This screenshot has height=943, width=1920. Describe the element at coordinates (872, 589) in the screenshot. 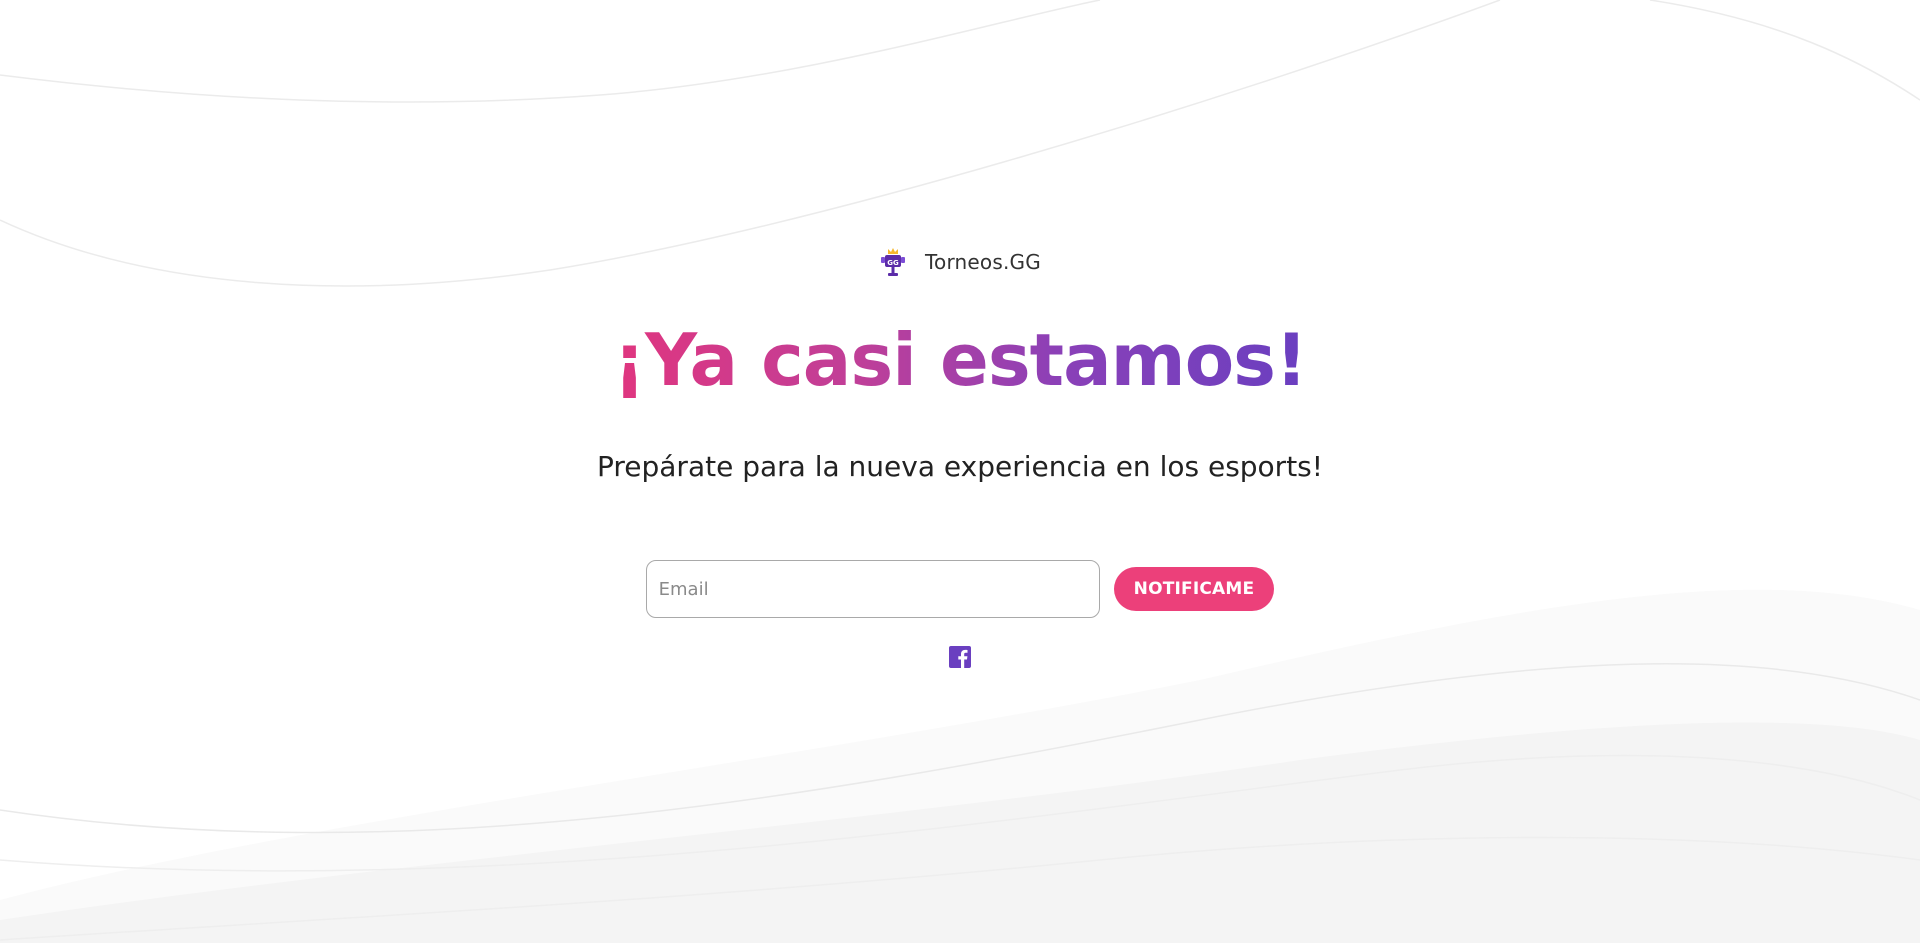

I see `email-input` at that location.